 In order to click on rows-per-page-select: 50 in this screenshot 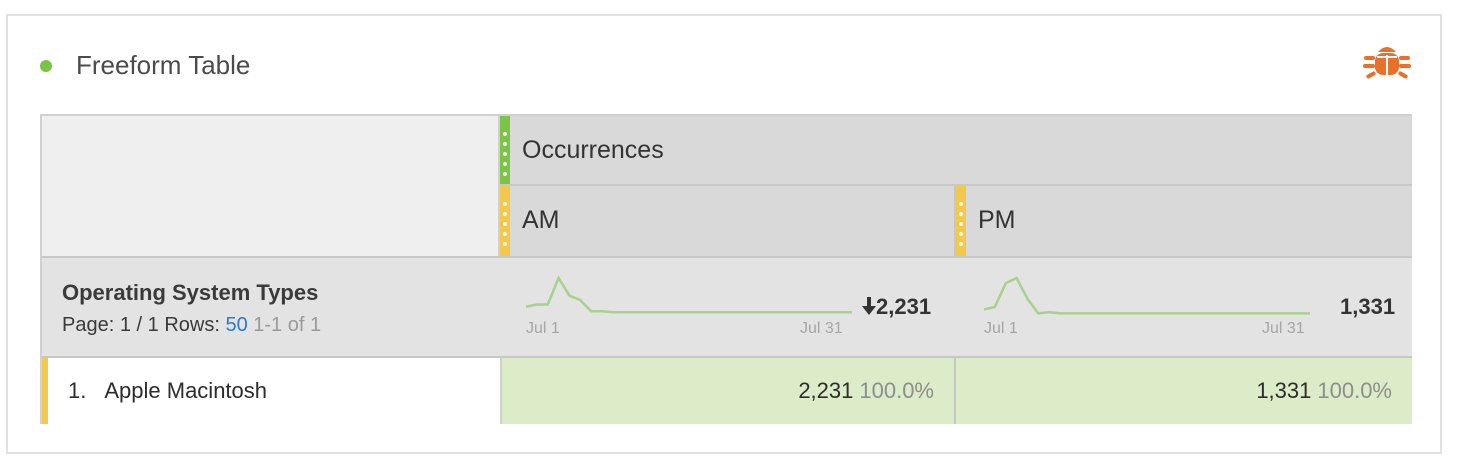, I will do `click(236, 325)`.